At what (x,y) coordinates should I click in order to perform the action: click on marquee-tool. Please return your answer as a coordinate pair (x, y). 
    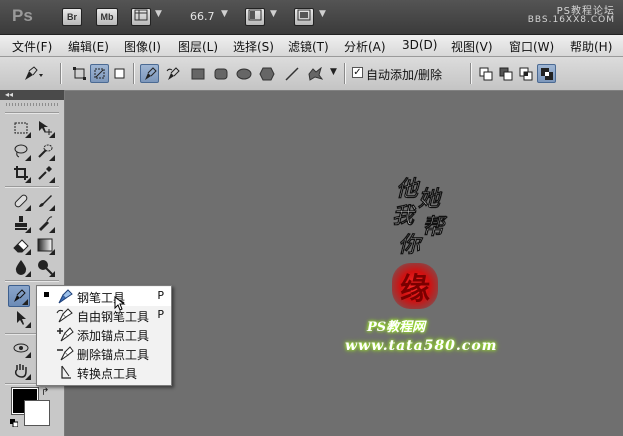
    Looking at the image, I should click on (21, 128).